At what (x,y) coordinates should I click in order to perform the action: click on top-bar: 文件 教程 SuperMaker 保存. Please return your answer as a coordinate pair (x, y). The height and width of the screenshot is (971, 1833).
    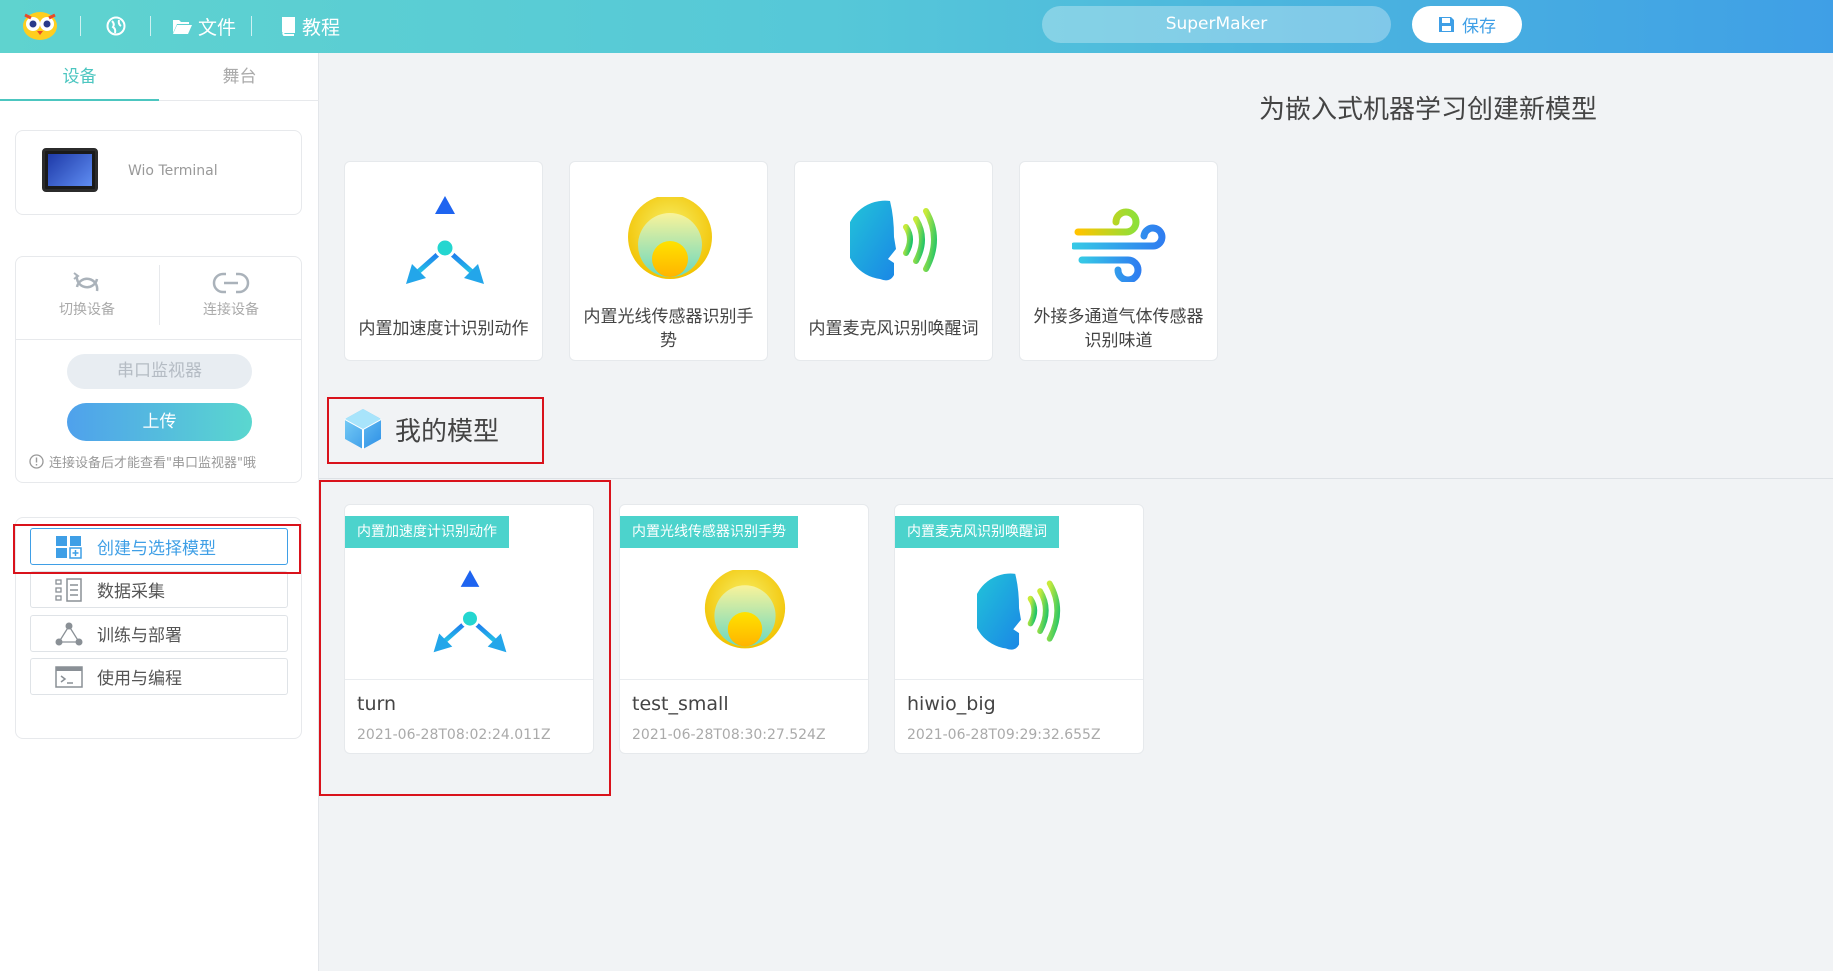
    Looking at the image, I should click on (916, 26).